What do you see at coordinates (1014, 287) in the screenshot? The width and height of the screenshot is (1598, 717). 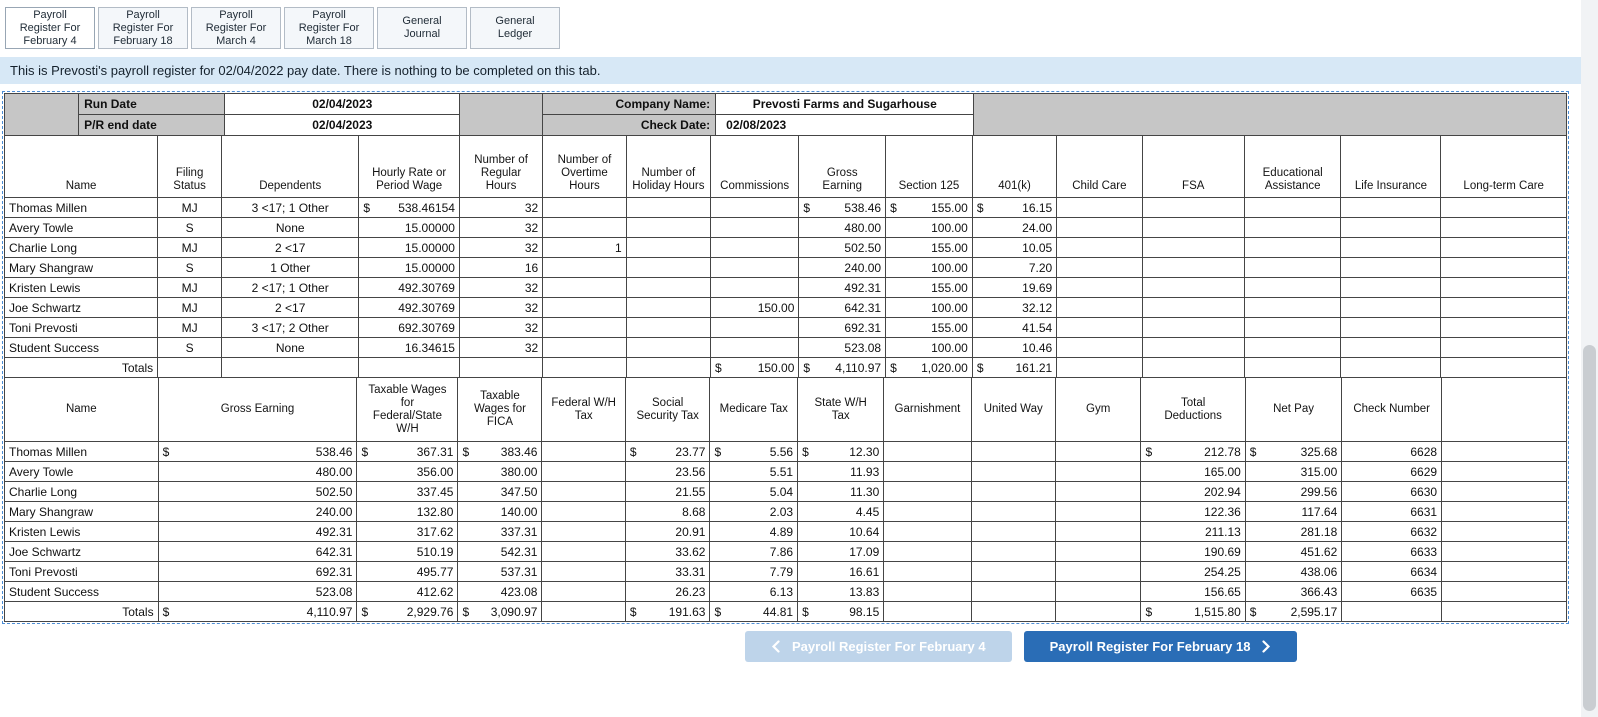 I see `cell: 19.69` at bounding box center [1014, 287].